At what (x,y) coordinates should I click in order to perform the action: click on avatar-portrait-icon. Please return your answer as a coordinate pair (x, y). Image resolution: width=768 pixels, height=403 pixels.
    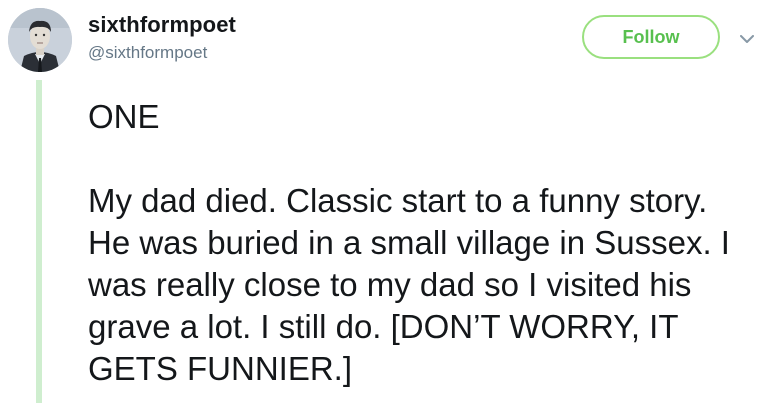
    Looking at the image, I should click on (40, 40).